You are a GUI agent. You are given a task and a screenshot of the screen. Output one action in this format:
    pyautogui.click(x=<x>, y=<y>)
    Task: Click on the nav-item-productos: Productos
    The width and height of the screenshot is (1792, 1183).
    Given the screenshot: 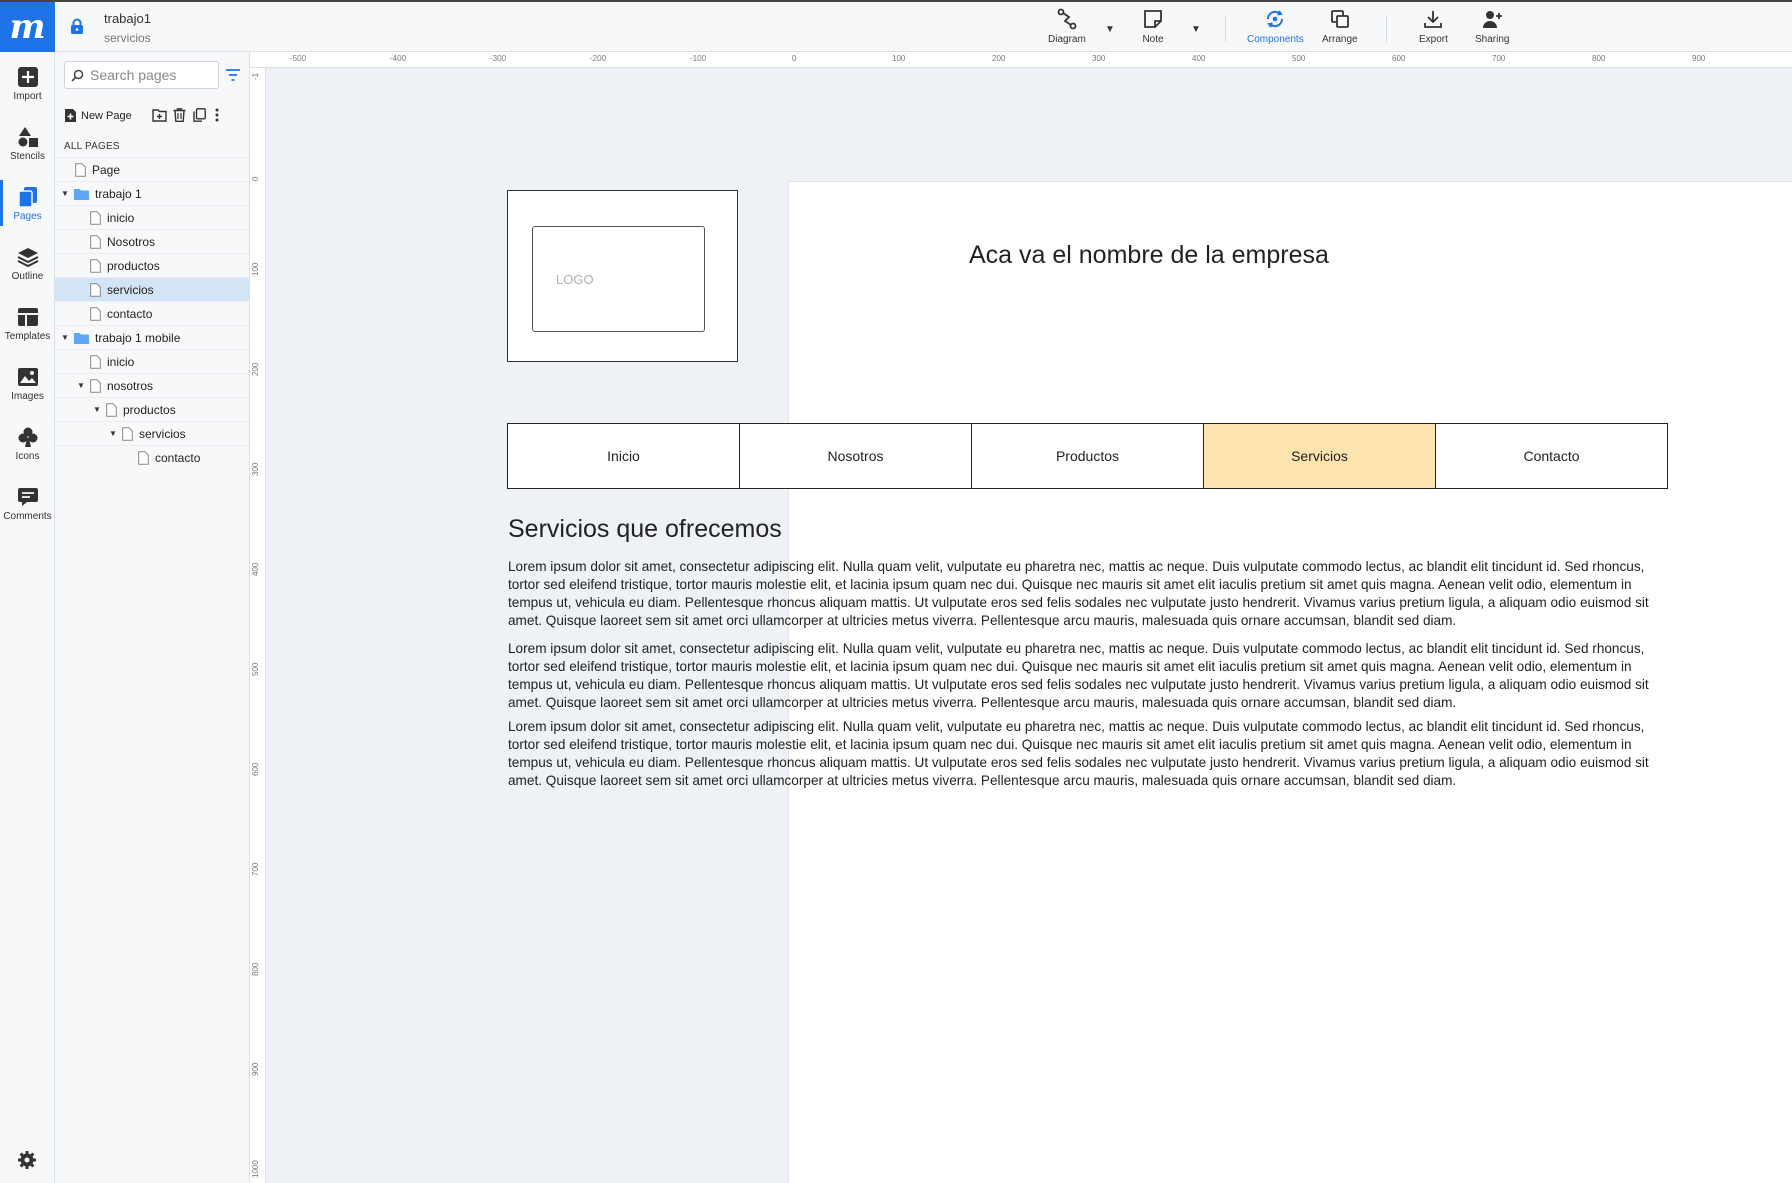 What is the action you would take?
    pyautogui.click(x=1088, y=456)
    